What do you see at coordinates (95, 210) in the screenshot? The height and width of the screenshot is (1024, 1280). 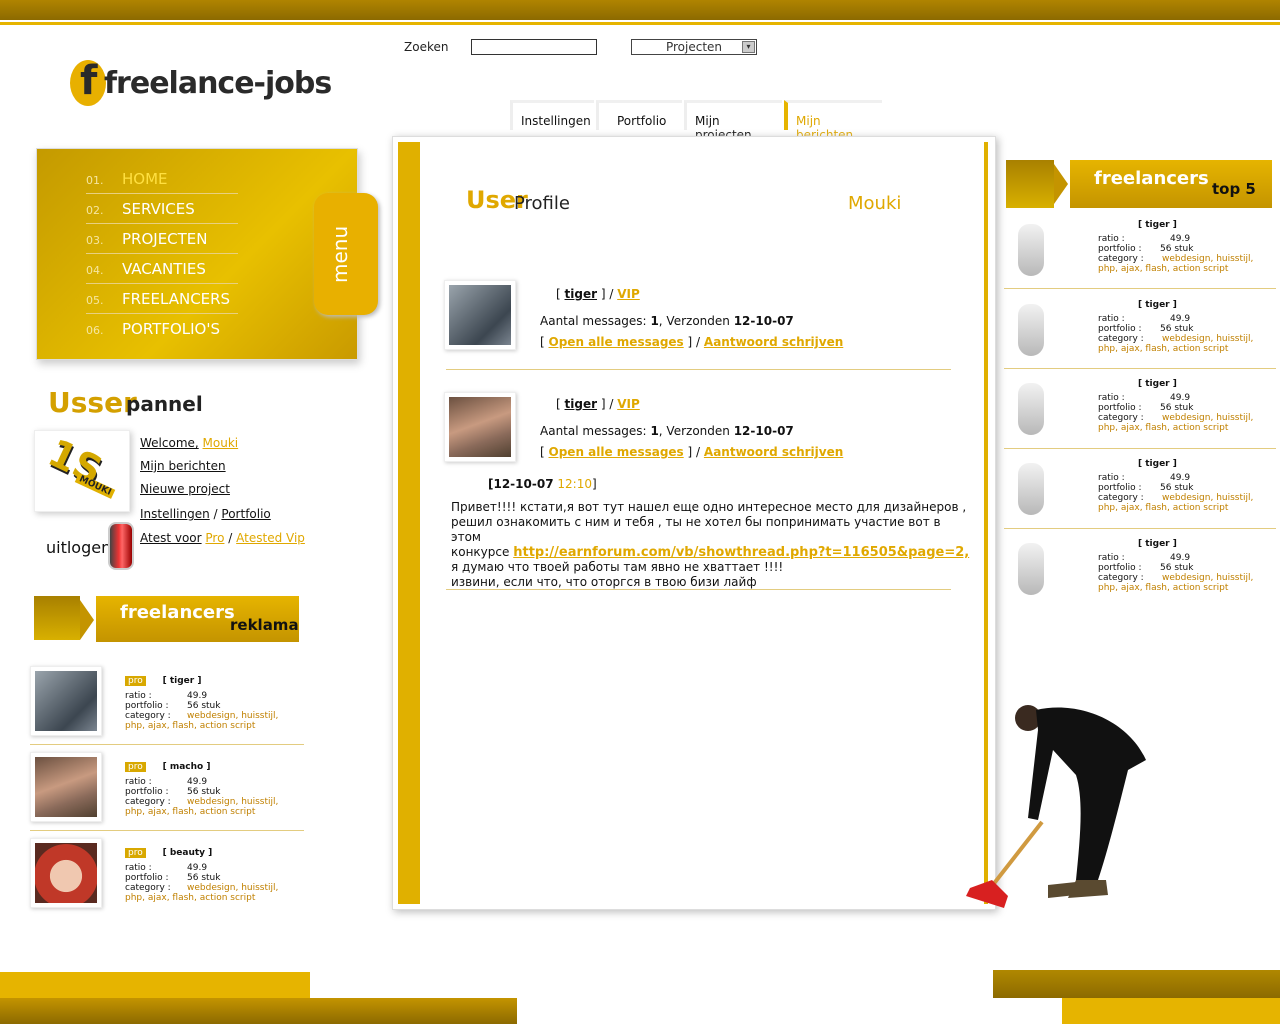 I see `menu-num: 02.` at bounding box center [95, 210].